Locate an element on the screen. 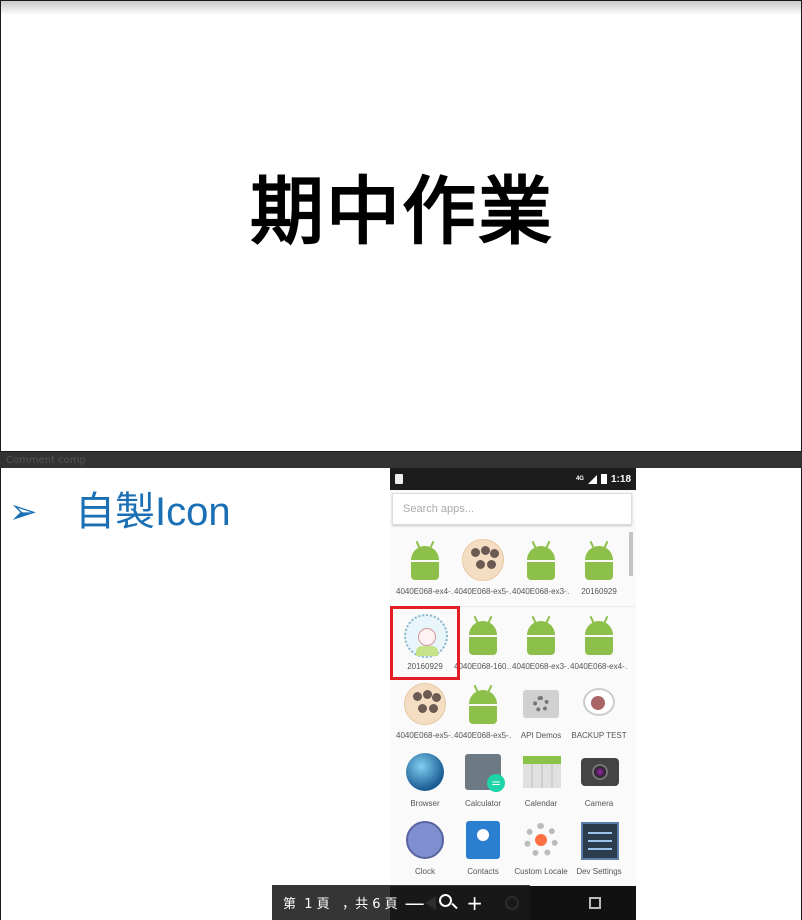  sheep-icon is located at coordinates (599, 704).